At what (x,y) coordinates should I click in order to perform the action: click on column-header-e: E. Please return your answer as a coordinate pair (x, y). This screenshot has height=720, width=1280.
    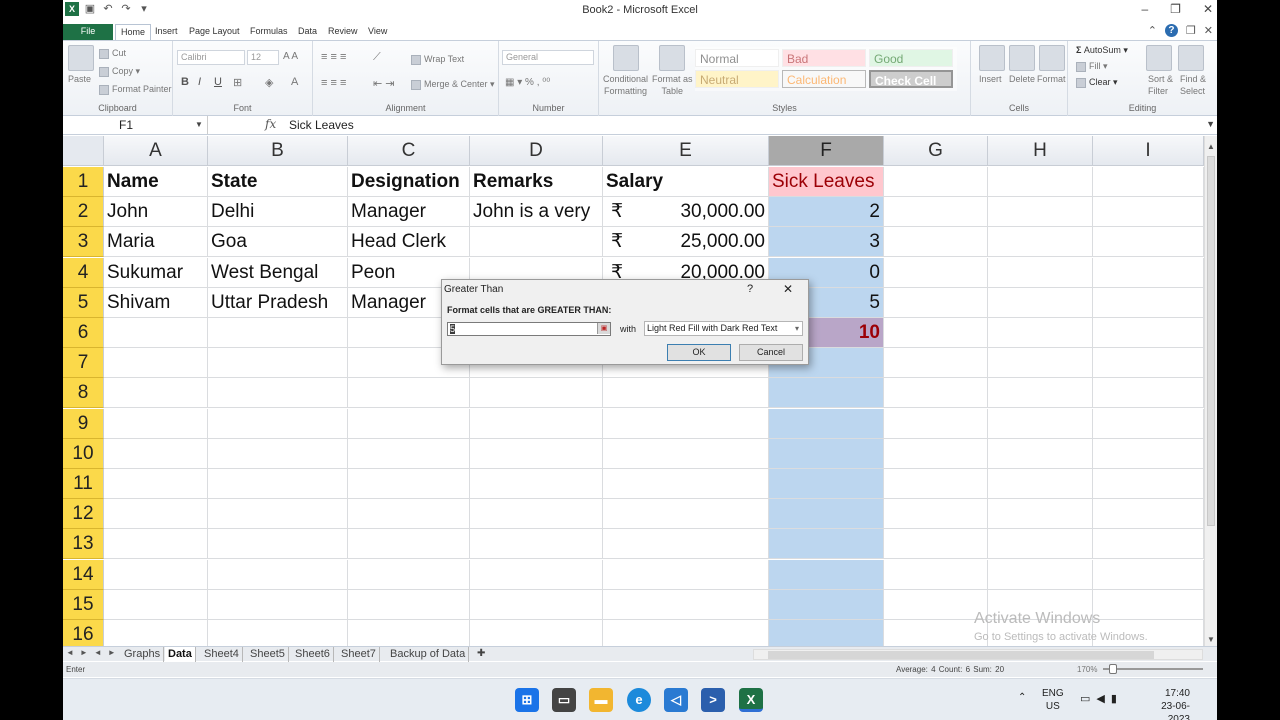
    Looking at the image, I should click on (686, 151).